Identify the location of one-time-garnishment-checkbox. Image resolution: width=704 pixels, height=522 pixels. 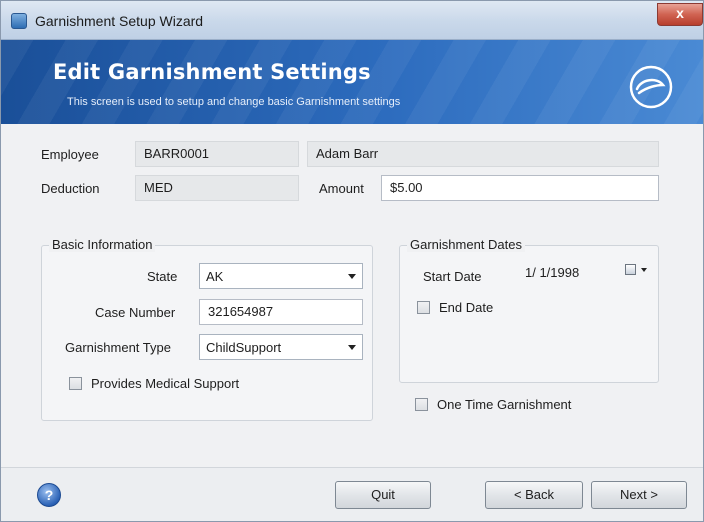
(421, 404).